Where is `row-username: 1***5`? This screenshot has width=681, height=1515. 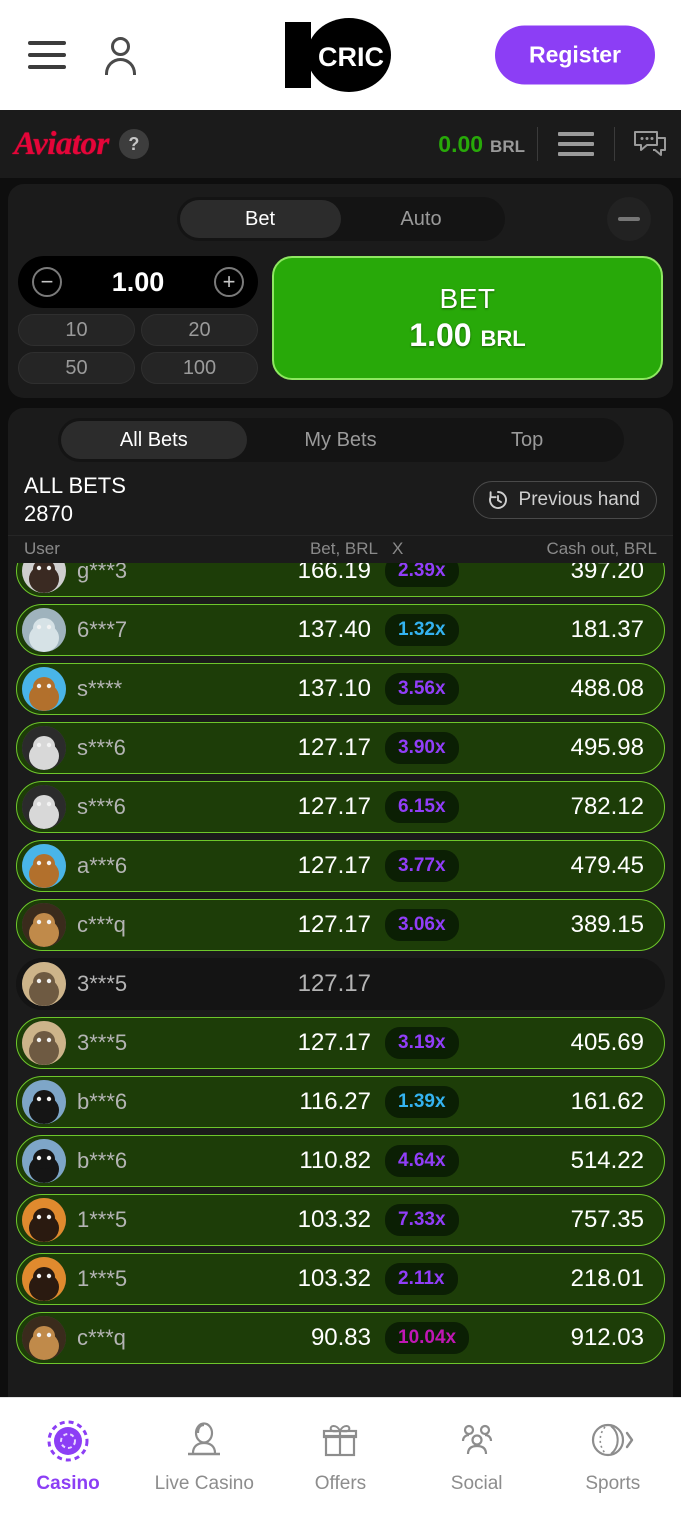
row-username: 1***5 is located at coordinates (102, 1219).